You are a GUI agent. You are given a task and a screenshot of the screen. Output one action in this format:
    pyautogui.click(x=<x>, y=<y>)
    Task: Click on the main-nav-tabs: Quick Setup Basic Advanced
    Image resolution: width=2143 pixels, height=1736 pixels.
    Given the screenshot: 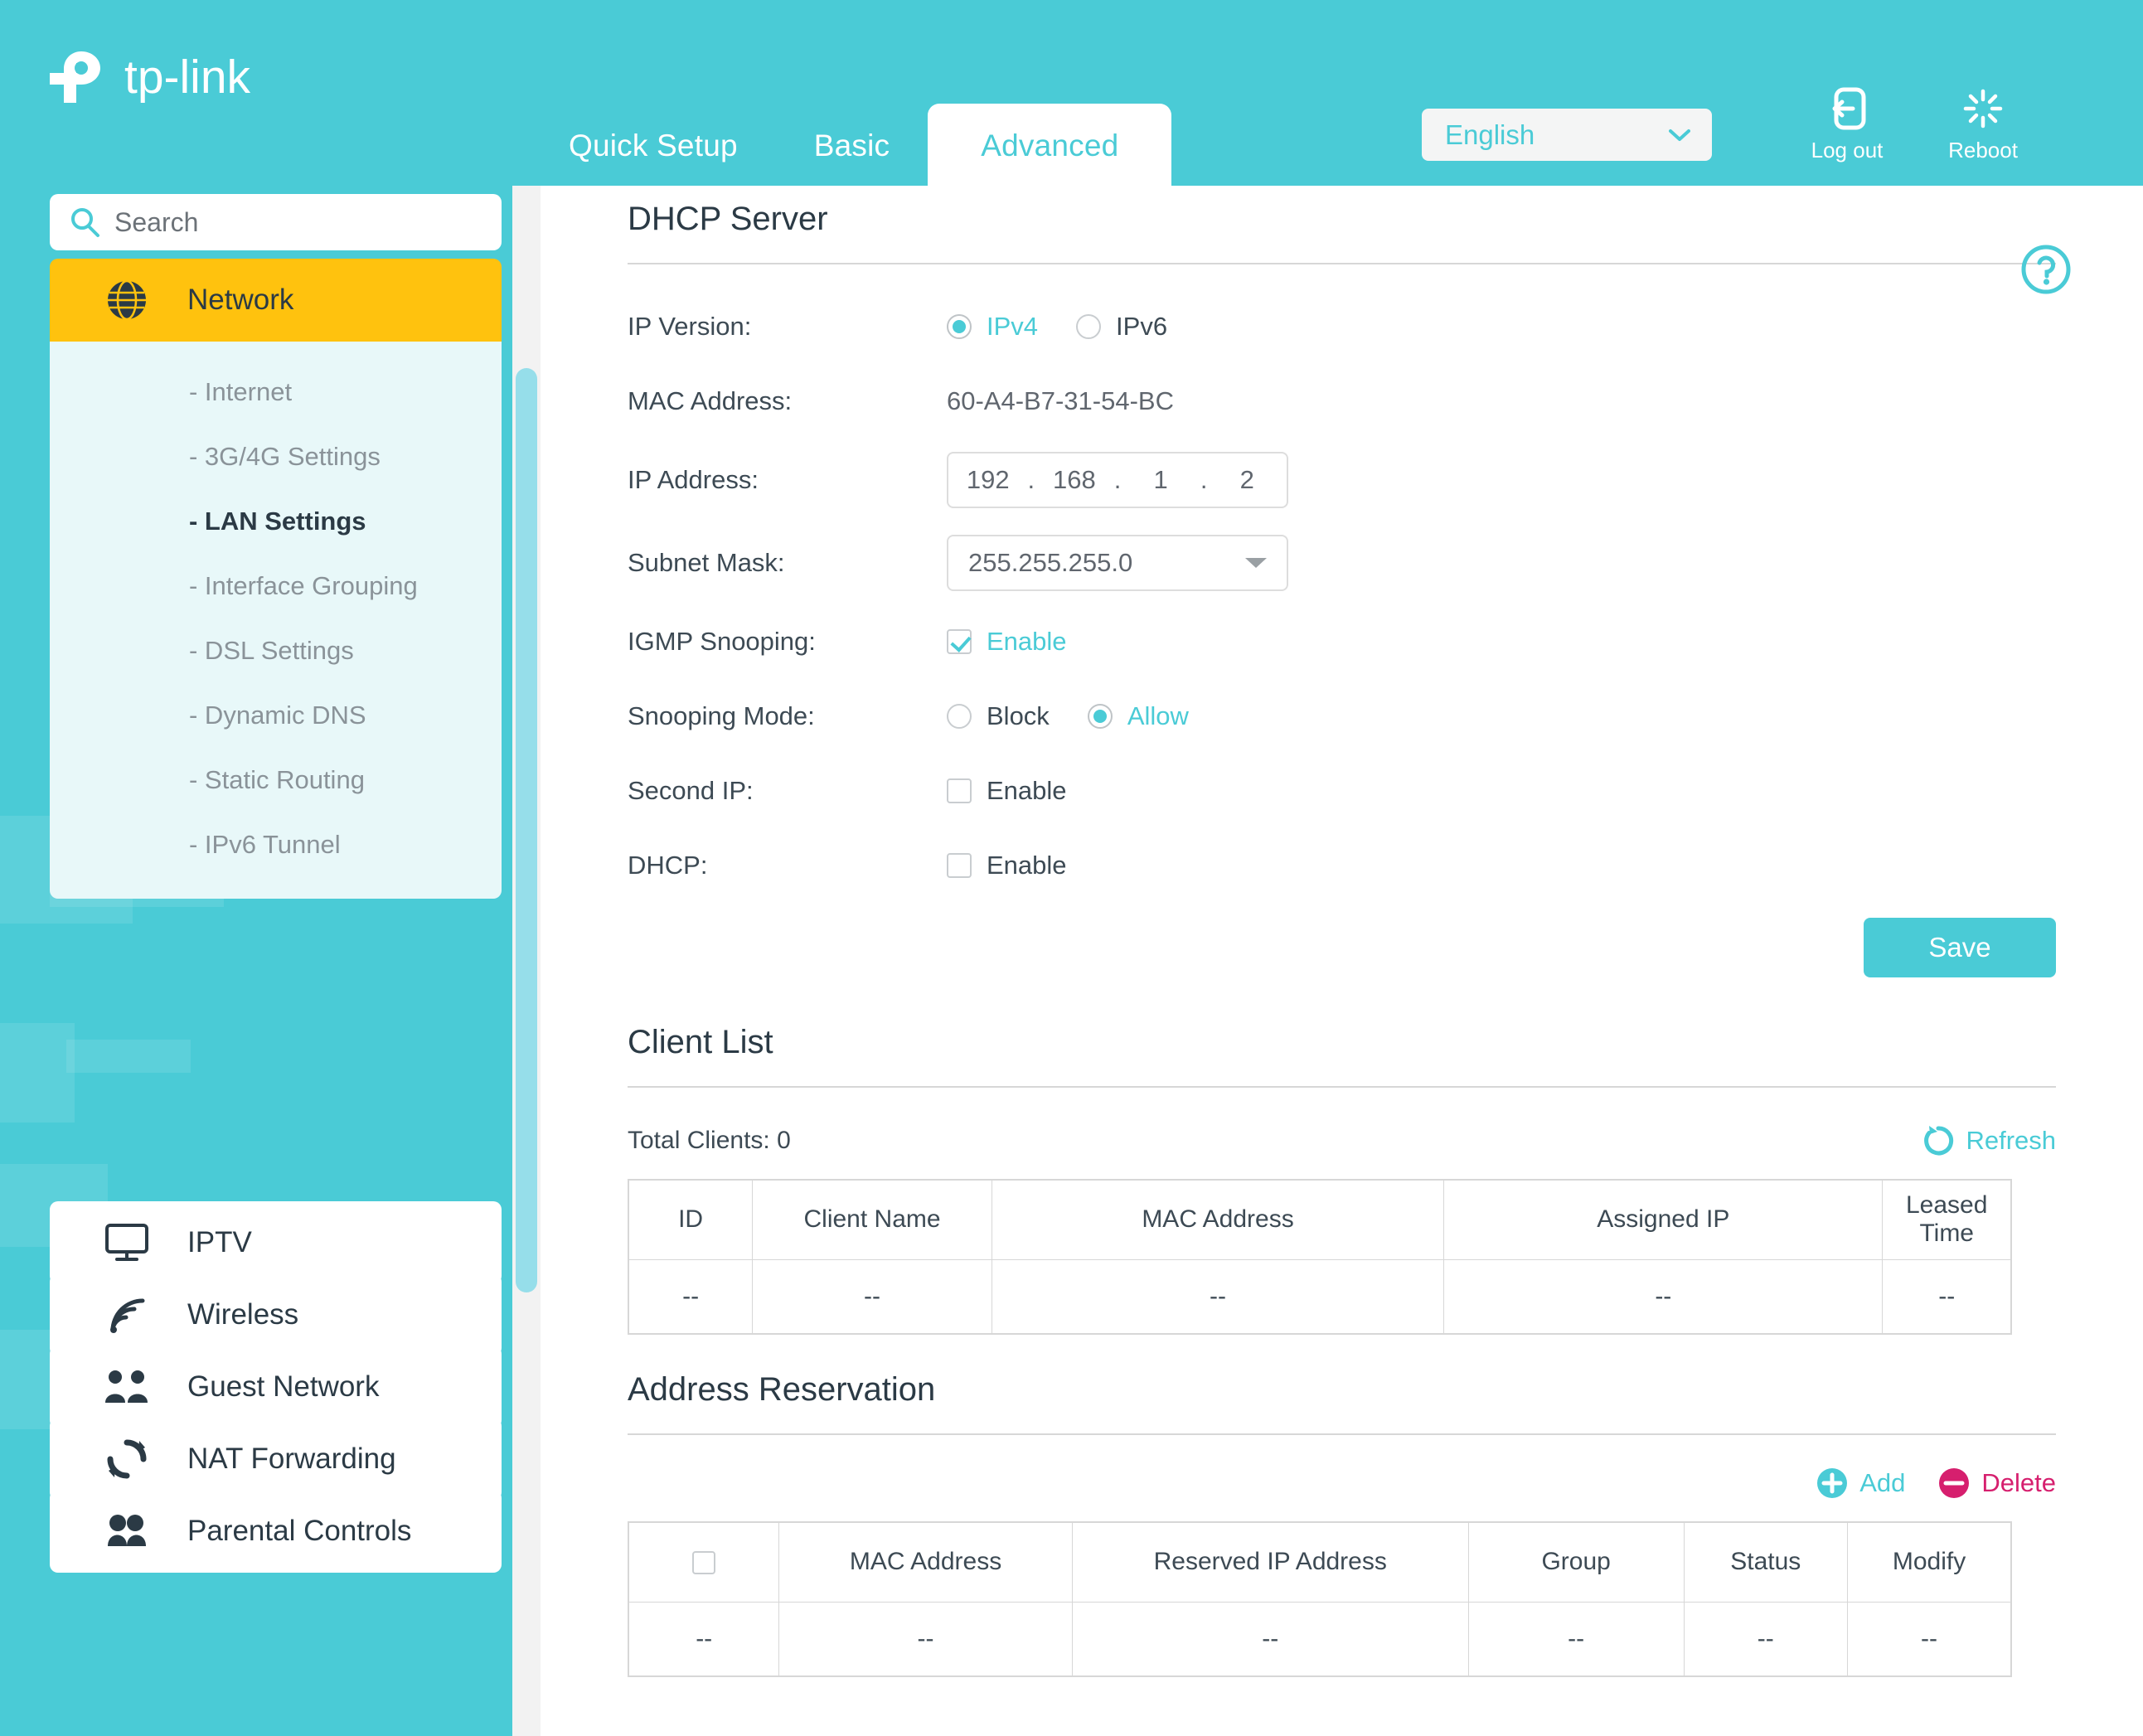 What is the action you would take?
    pyautogui.click(x=851, y=145)
    